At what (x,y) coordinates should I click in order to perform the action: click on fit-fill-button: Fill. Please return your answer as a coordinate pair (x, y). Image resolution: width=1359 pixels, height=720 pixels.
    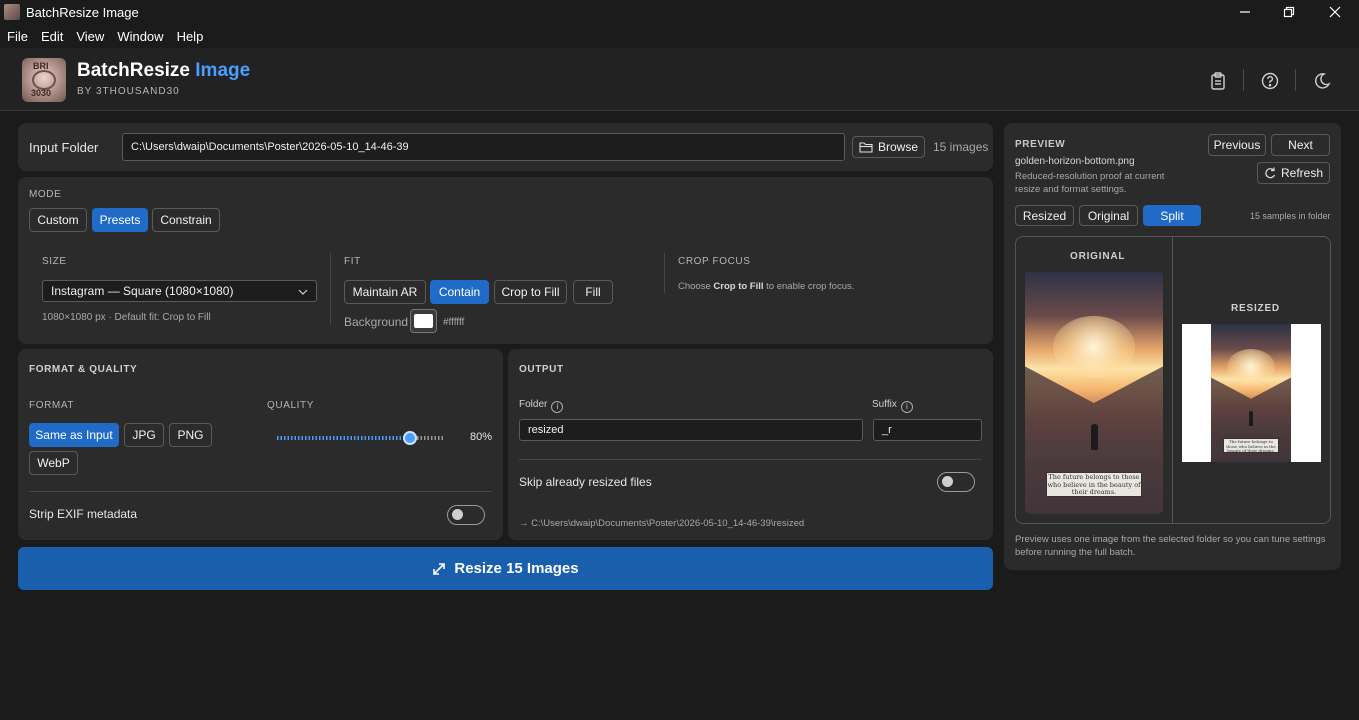
    Looking at the image, I should click on (593, 292).